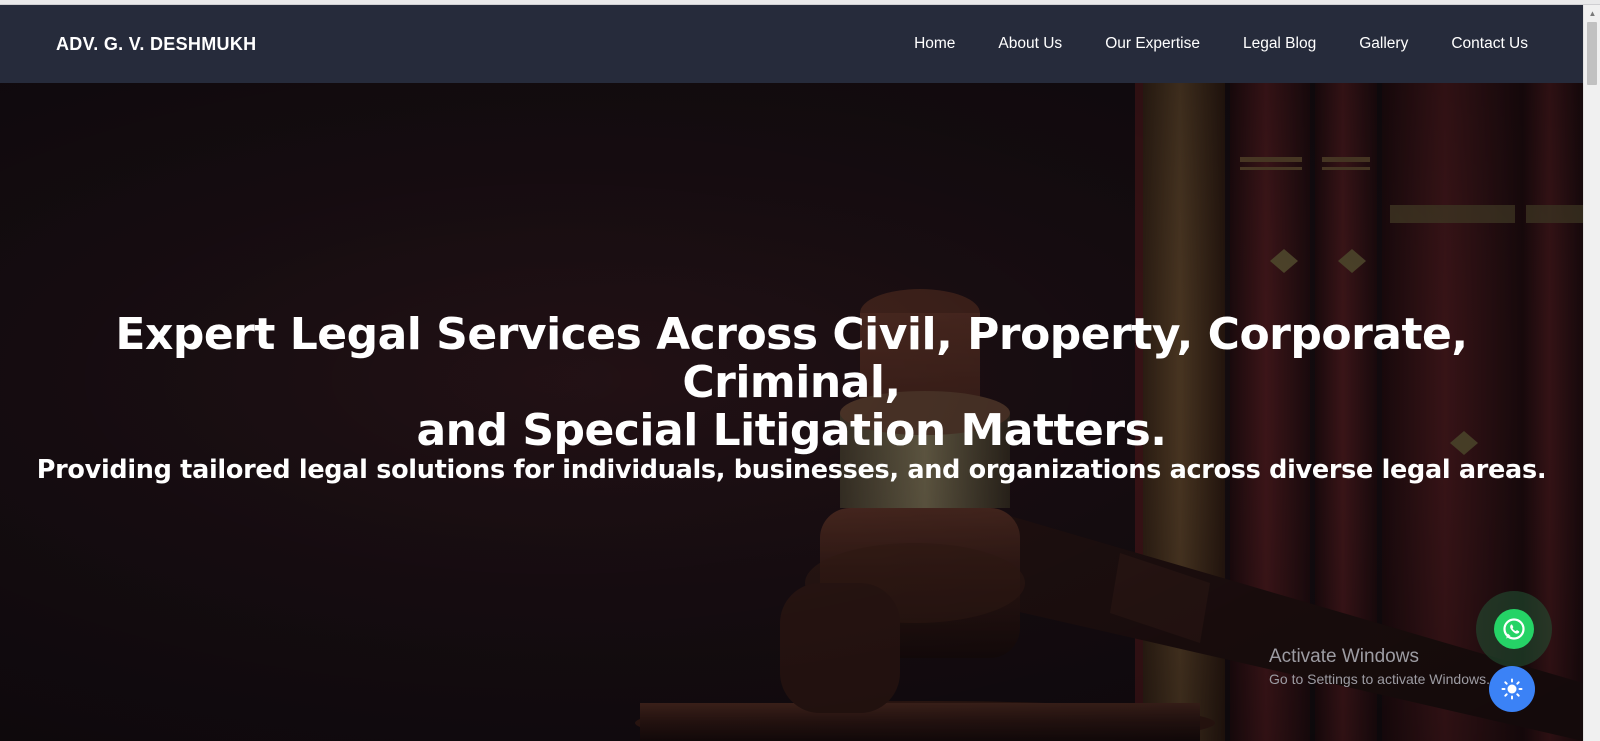  Describe the element at coordinates (1592, 53) in the screenshot. I see `scrollbar-thumb` at that location.